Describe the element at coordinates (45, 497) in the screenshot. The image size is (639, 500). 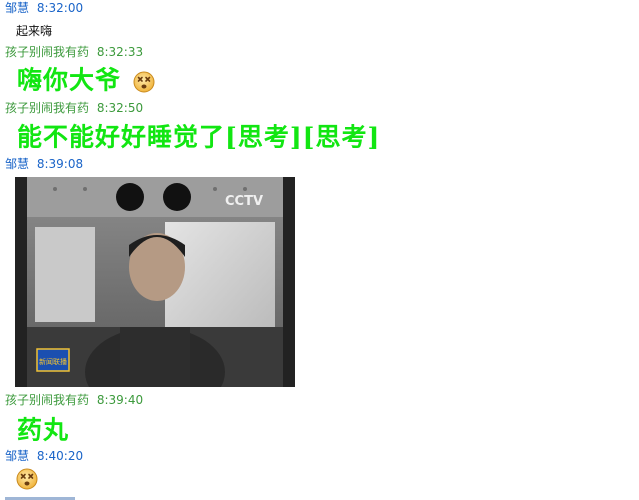
I see `next-message-header-partial` at that location.